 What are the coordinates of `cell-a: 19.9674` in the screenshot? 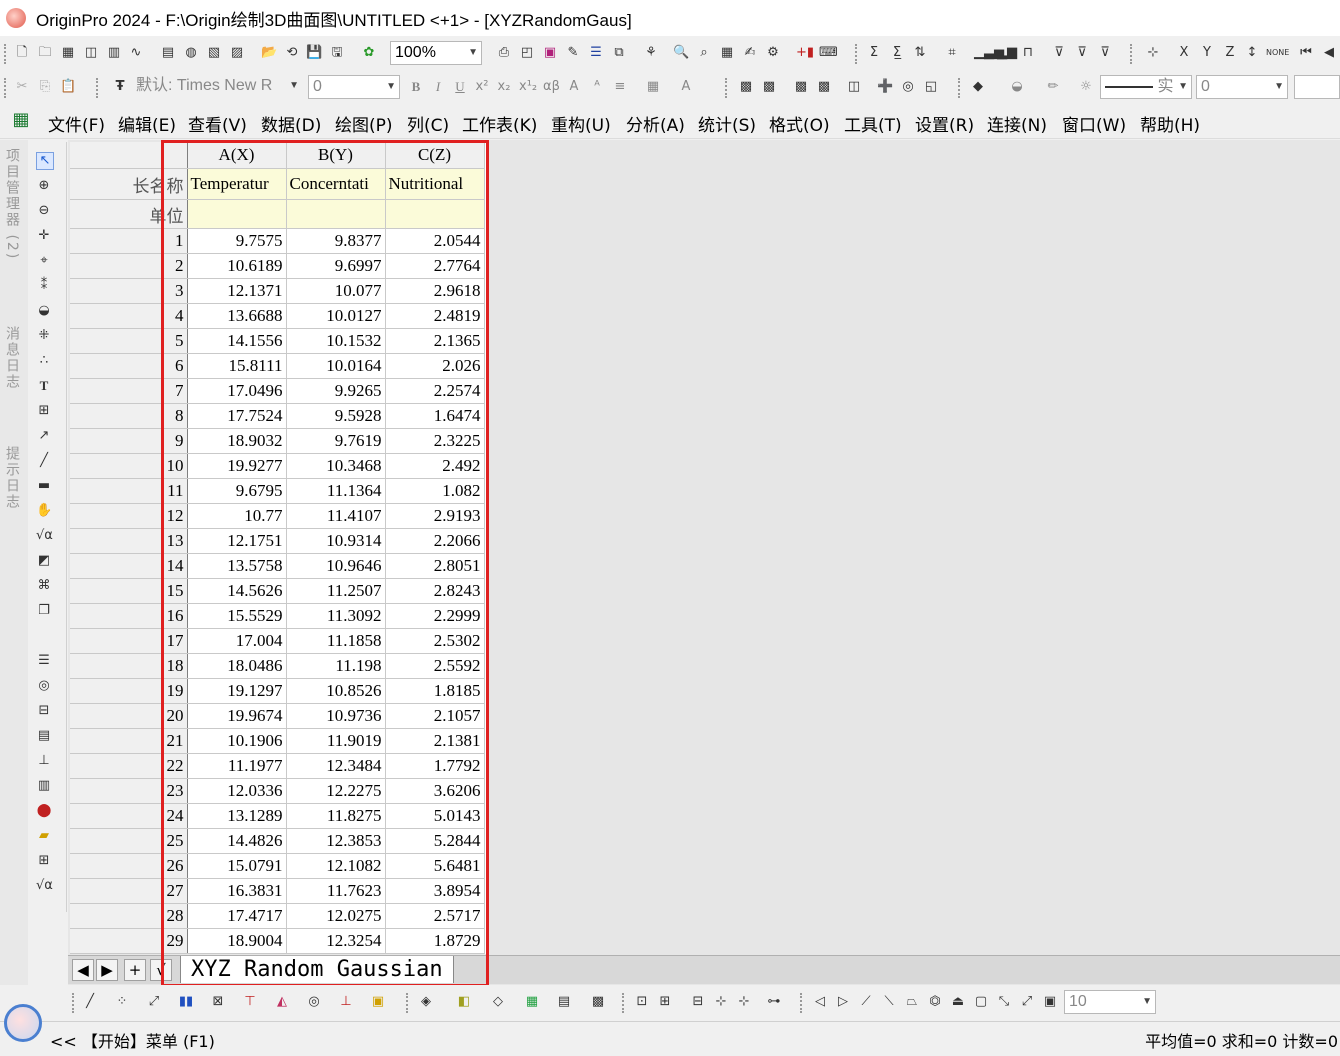 It's located at (237, 716).